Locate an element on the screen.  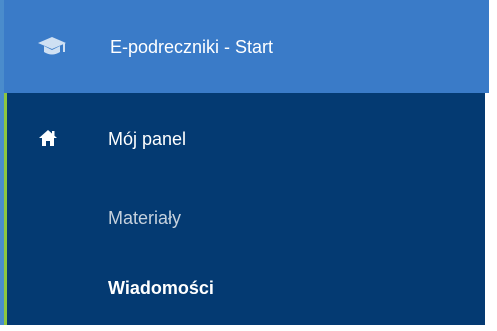
page-bottom-gutter is located at coordinates (248, 328).